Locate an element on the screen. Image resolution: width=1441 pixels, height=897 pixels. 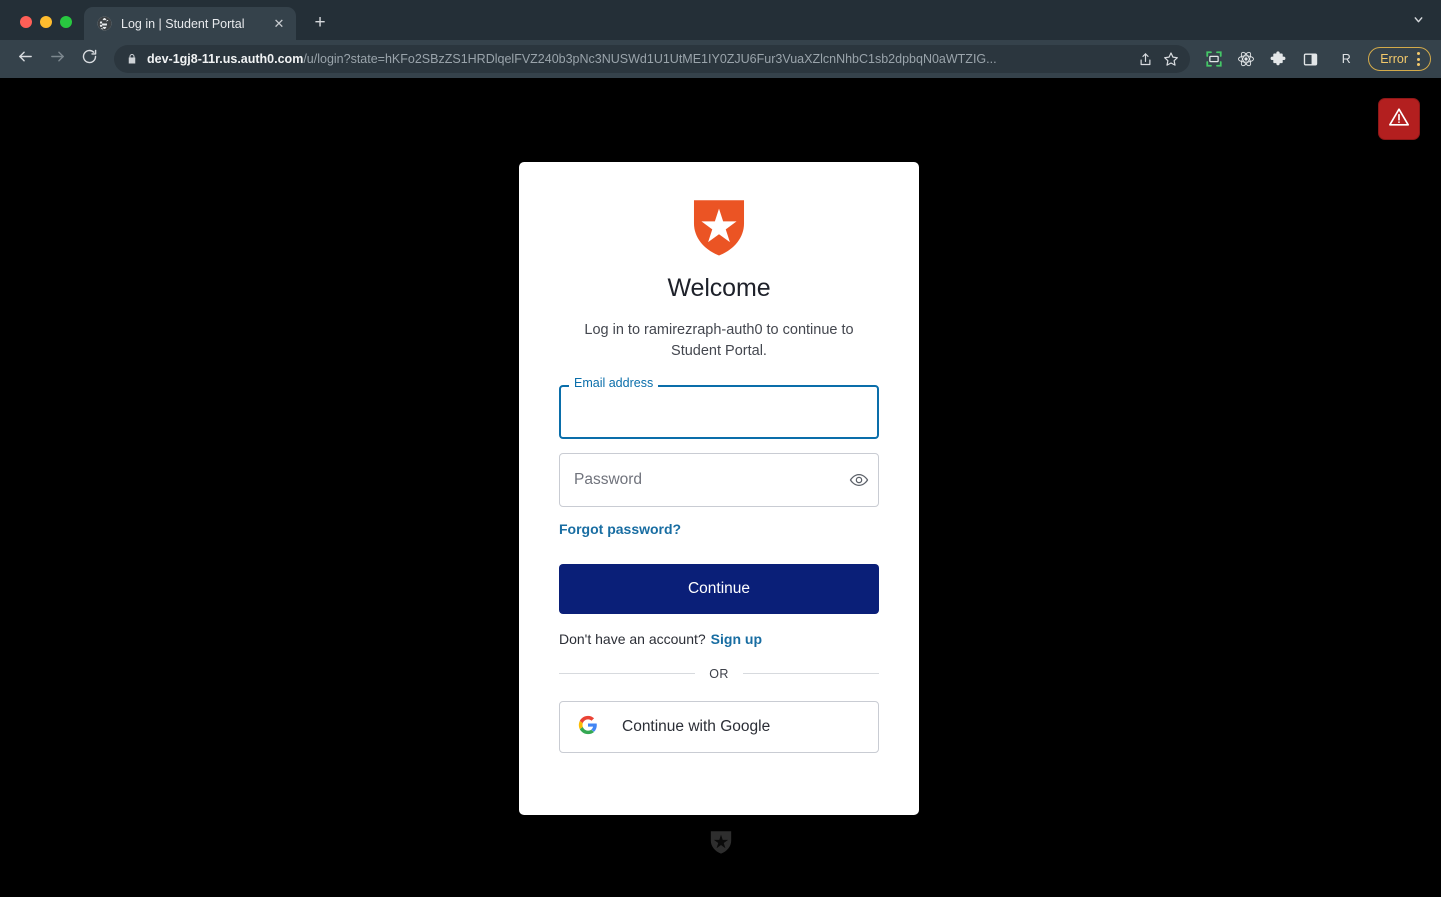
error-badge: Error is located at coordinates (1399, 59).